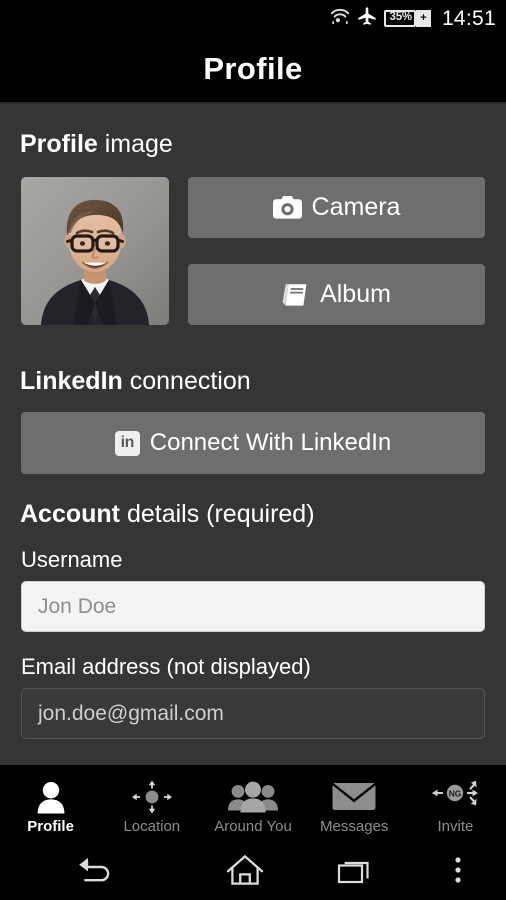 This screenshot has width=506, height=900. I want to click on page-title: Profile, so click(253, 68).